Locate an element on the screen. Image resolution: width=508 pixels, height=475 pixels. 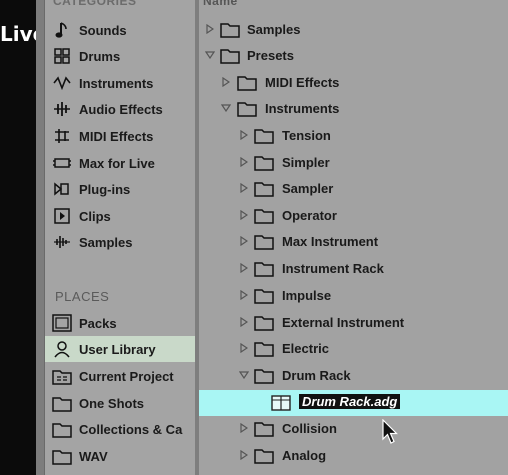
tree-row: Max Instrument is located at coordinates (353, 242).